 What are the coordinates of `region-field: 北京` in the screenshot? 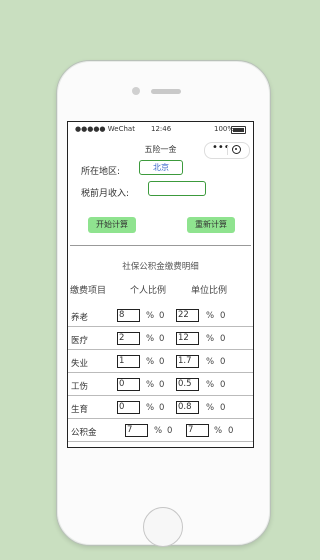 It's located at (161, 167).